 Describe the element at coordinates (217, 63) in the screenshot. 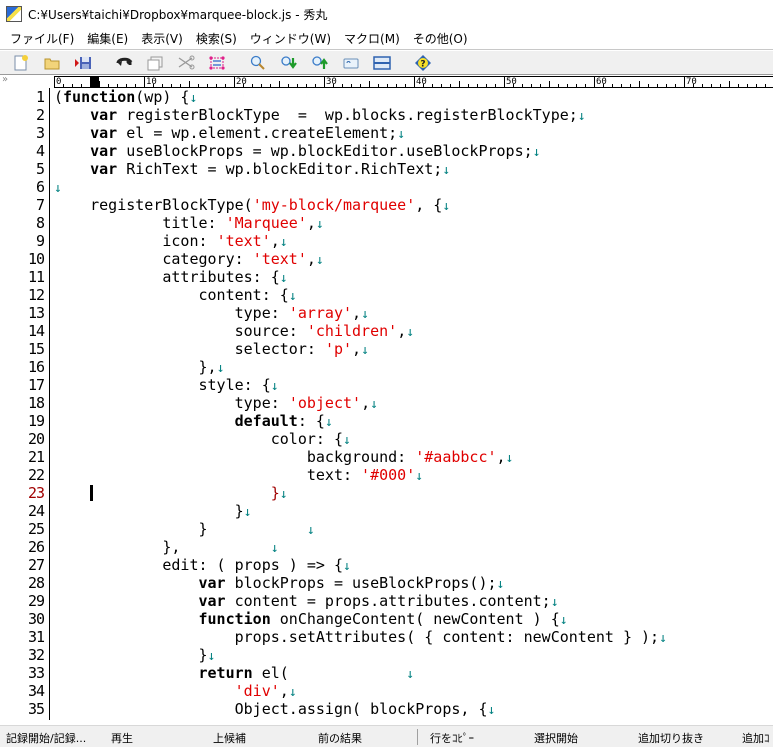

I see `select-range-button` at that location.